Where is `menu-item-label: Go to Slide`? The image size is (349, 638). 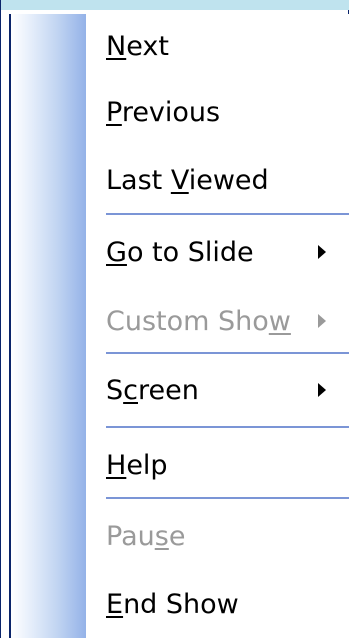 menu-item-label: Go to Slide is located at coordinates (180, 252).